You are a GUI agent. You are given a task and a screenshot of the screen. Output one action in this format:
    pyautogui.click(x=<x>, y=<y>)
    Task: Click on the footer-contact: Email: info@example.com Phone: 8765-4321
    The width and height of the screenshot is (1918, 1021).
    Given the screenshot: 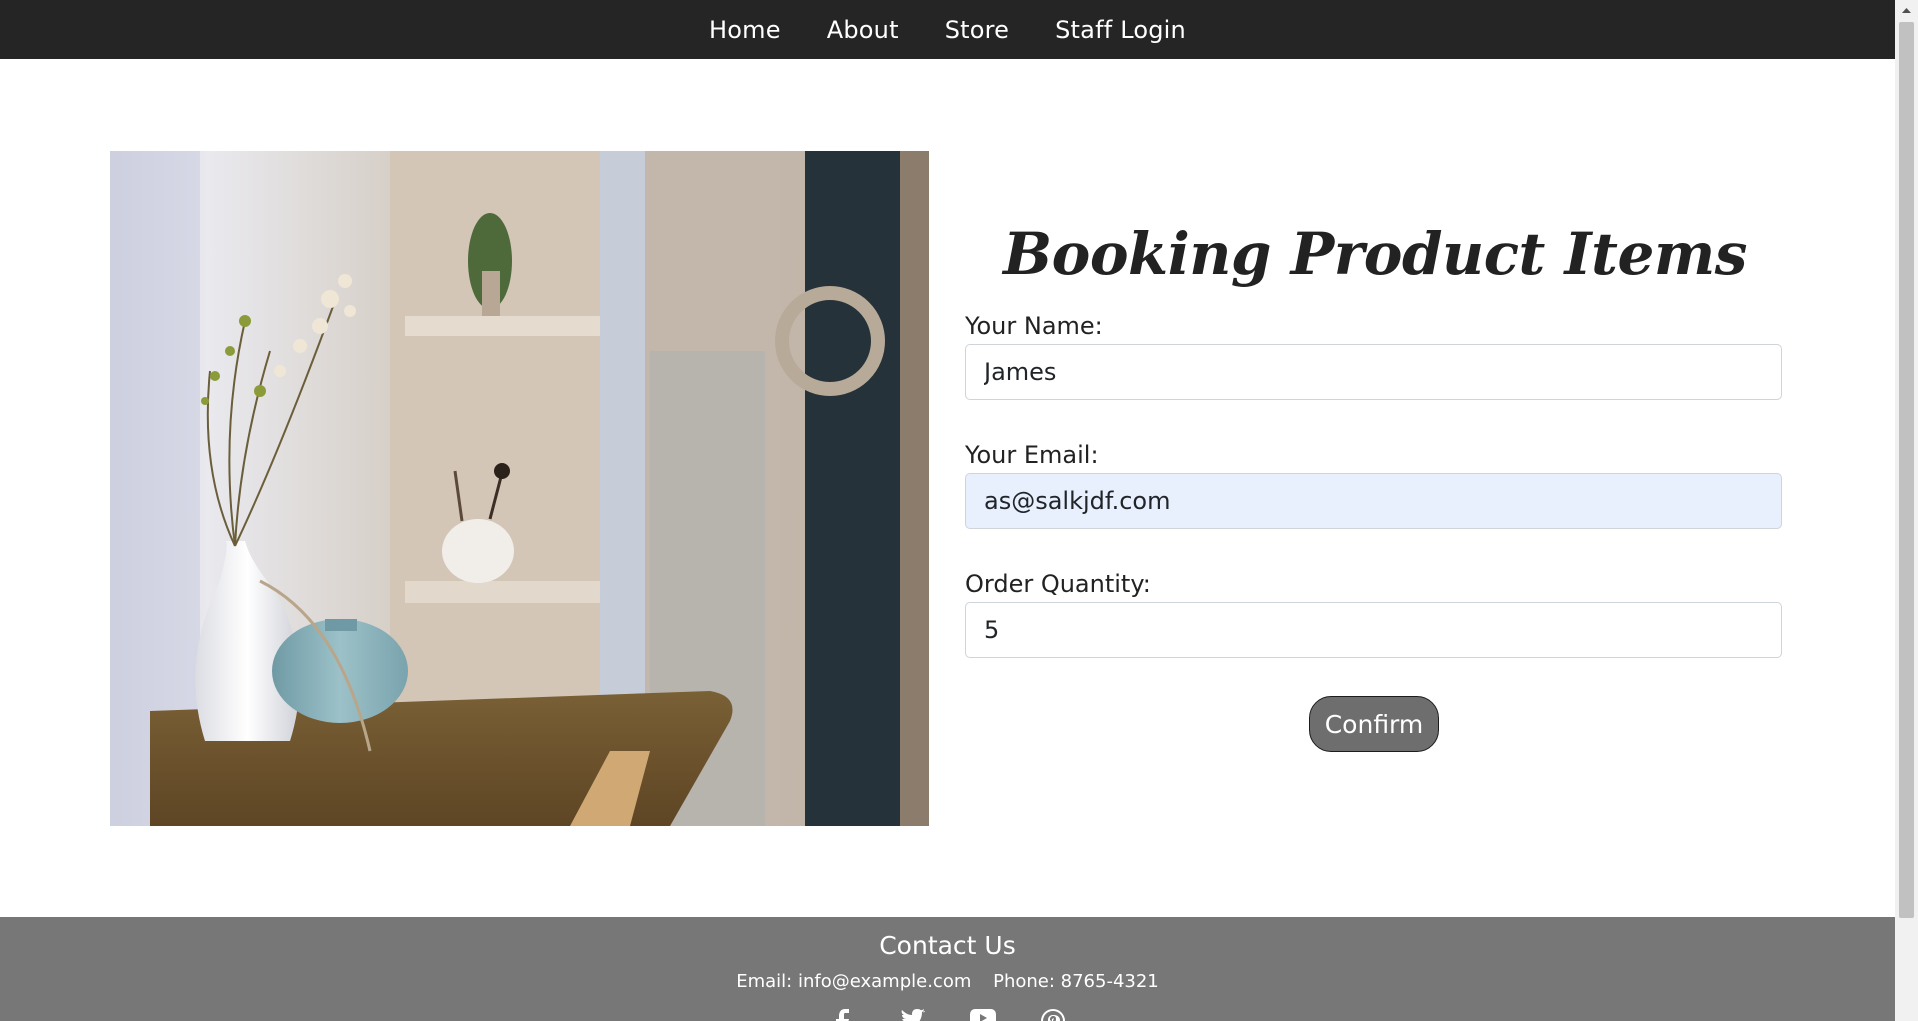 What is the action you would take?
    pyautogui.click(x=947, y=981)
    